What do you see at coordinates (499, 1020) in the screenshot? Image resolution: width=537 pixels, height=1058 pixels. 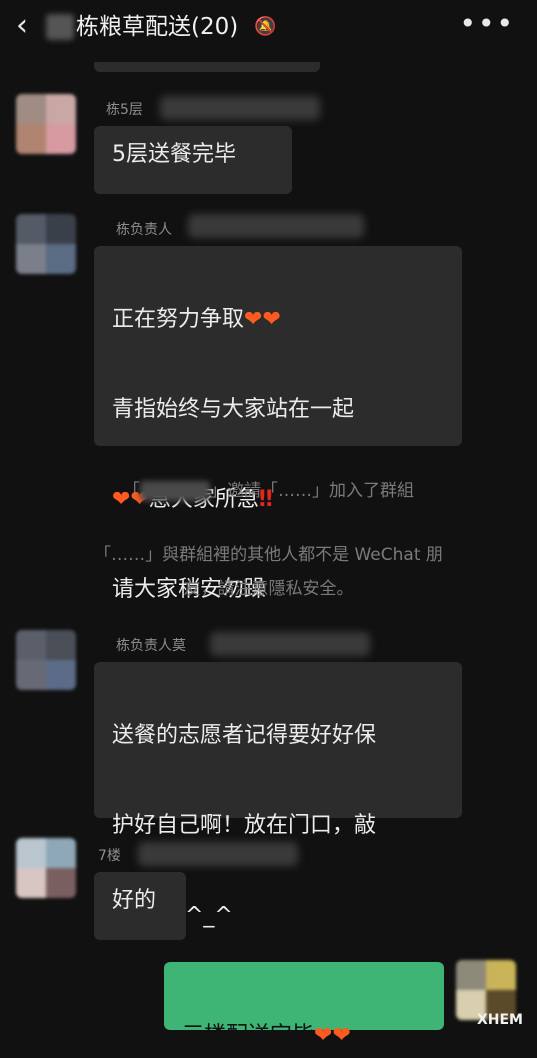 I see `watermark-logo: XHEM` at bounding box center [499, 1020].